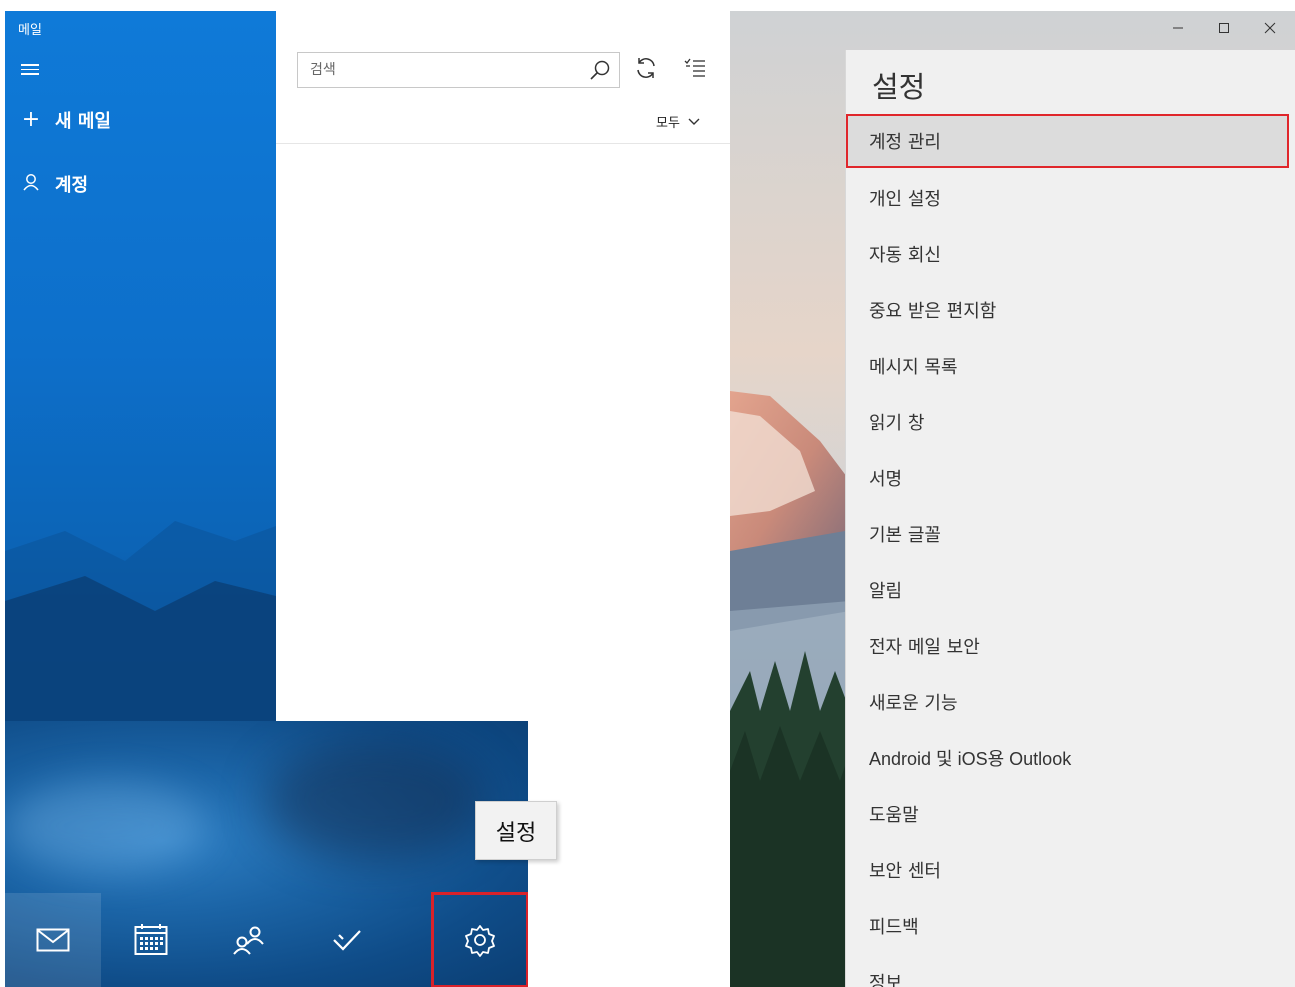 The height and width of the screenshot is (987, 1295). What do you see at coordinates (72, 185) in the screenshot?
I see `accounts-label: 계정` at bounding box center [72, 185].